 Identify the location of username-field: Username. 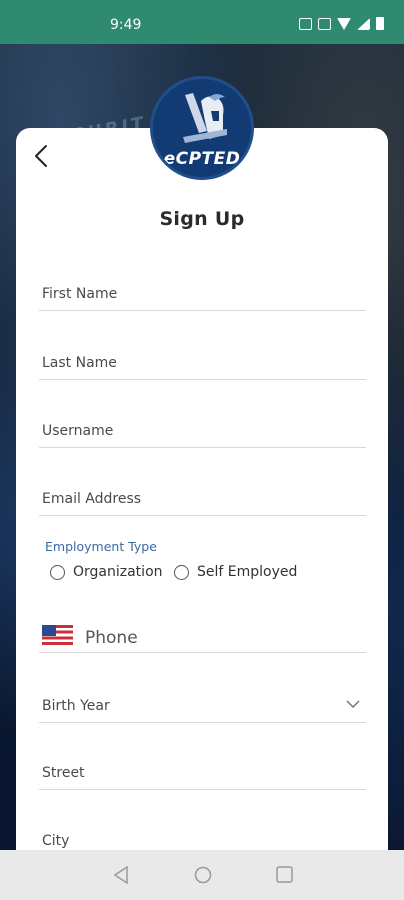
(202, 429).